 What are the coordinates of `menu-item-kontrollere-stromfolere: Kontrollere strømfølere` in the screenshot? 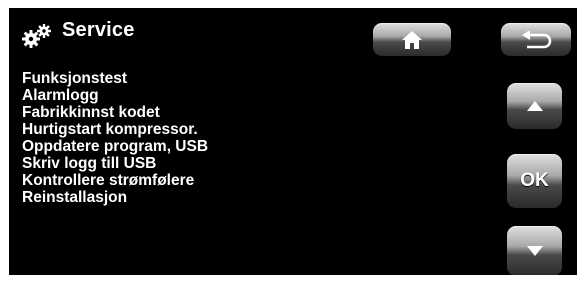 It's located at (115, 180).